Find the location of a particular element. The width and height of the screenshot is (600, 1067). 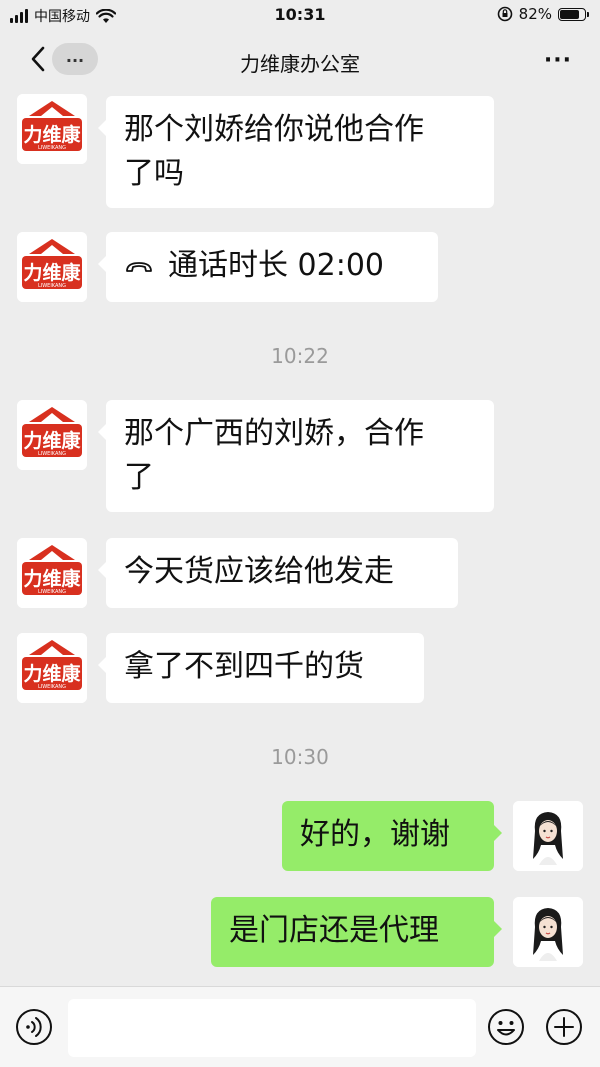

message-text: 今天货应该给他发走 is located at coordinates (259, 571).